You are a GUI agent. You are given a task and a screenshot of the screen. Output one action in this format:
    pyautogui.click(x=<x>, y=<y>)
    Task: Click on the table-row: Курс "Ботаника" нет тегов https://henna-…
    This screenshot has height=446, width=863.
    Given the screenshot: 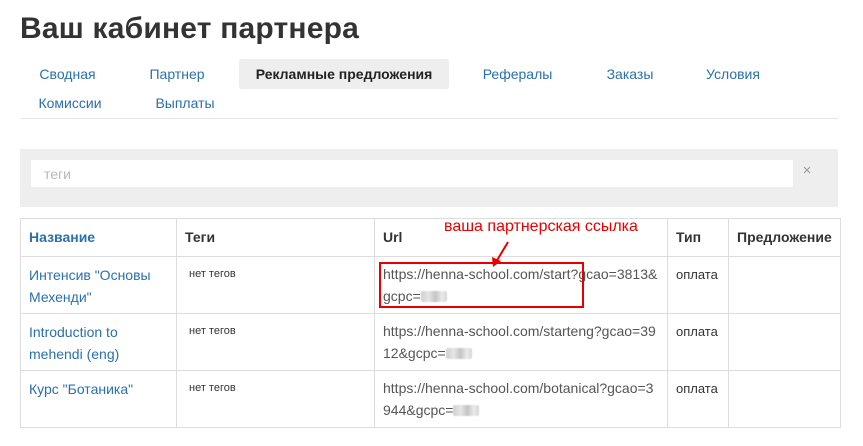 What is the action you would take?
    pyautogui.click(x=430, y=399)
    